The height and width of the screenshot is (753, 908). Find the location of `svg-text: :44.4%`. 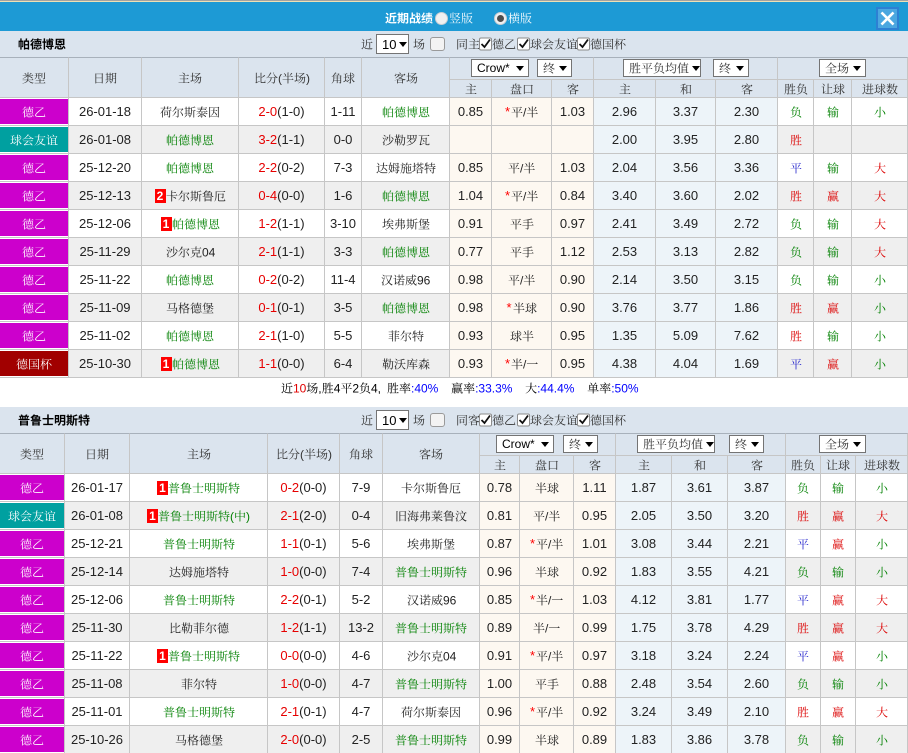

svg-text: :44.4% is located at coordinates (556, 389).